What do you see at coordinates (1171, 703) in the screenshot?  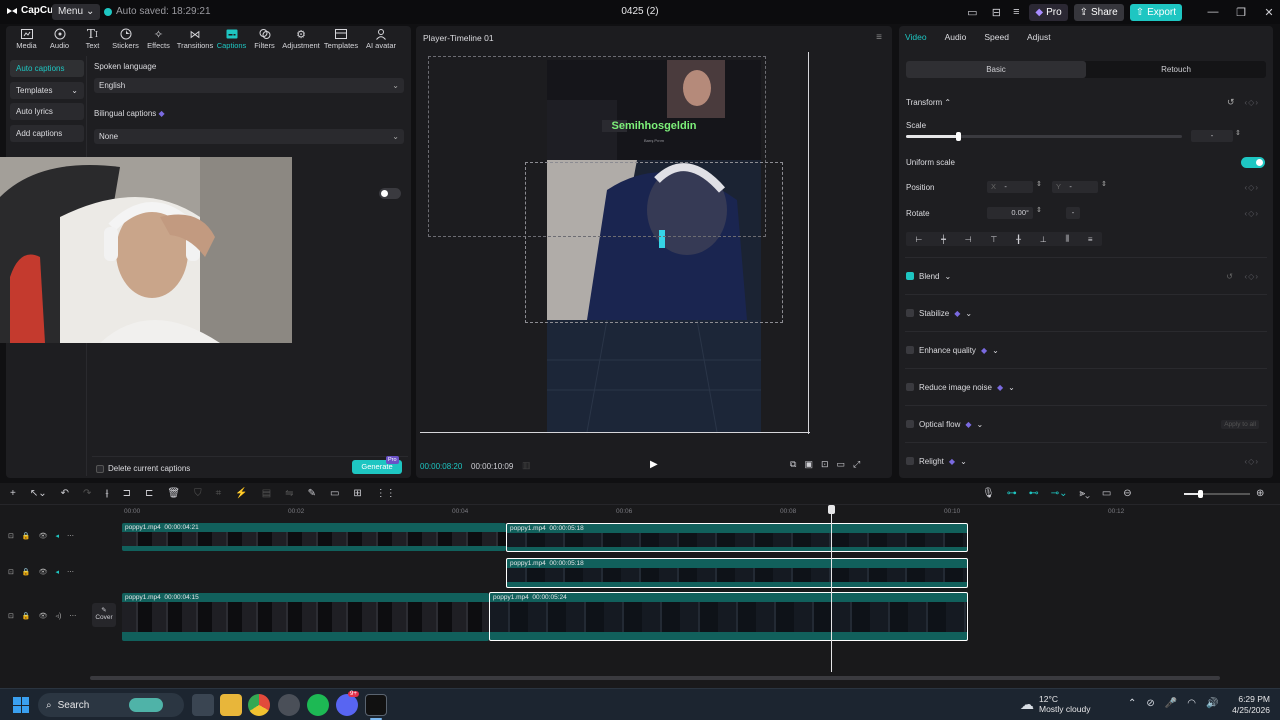 I see `mic-icon: 🎤` at bounding box center [1171, 703].